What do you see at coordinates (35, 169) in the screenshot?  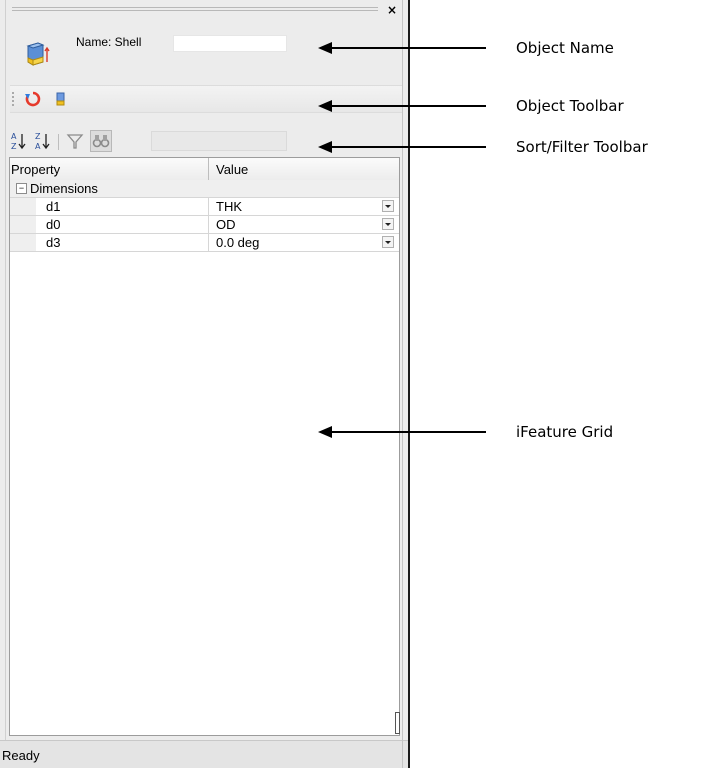 I see `column-header-property: Property` at bounding box center [35, 169].